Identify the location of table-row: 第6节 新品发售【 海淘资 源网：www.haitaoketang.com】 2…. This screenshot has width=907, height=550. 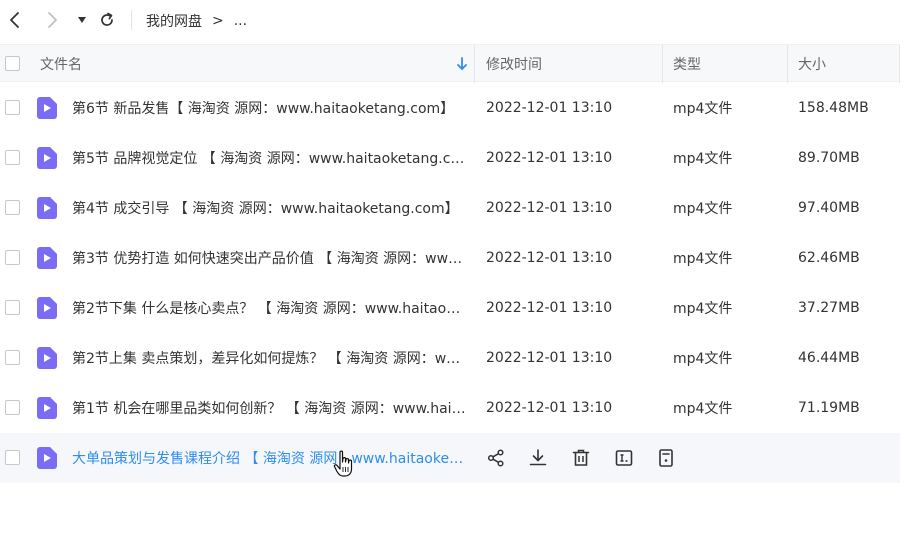
(450, 108).